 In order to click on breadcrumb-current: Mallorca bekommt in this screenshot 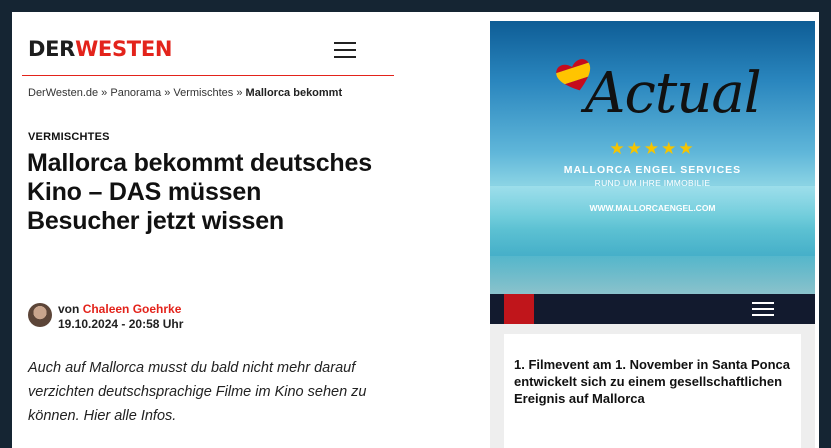, I will do `click(294, 93)`.